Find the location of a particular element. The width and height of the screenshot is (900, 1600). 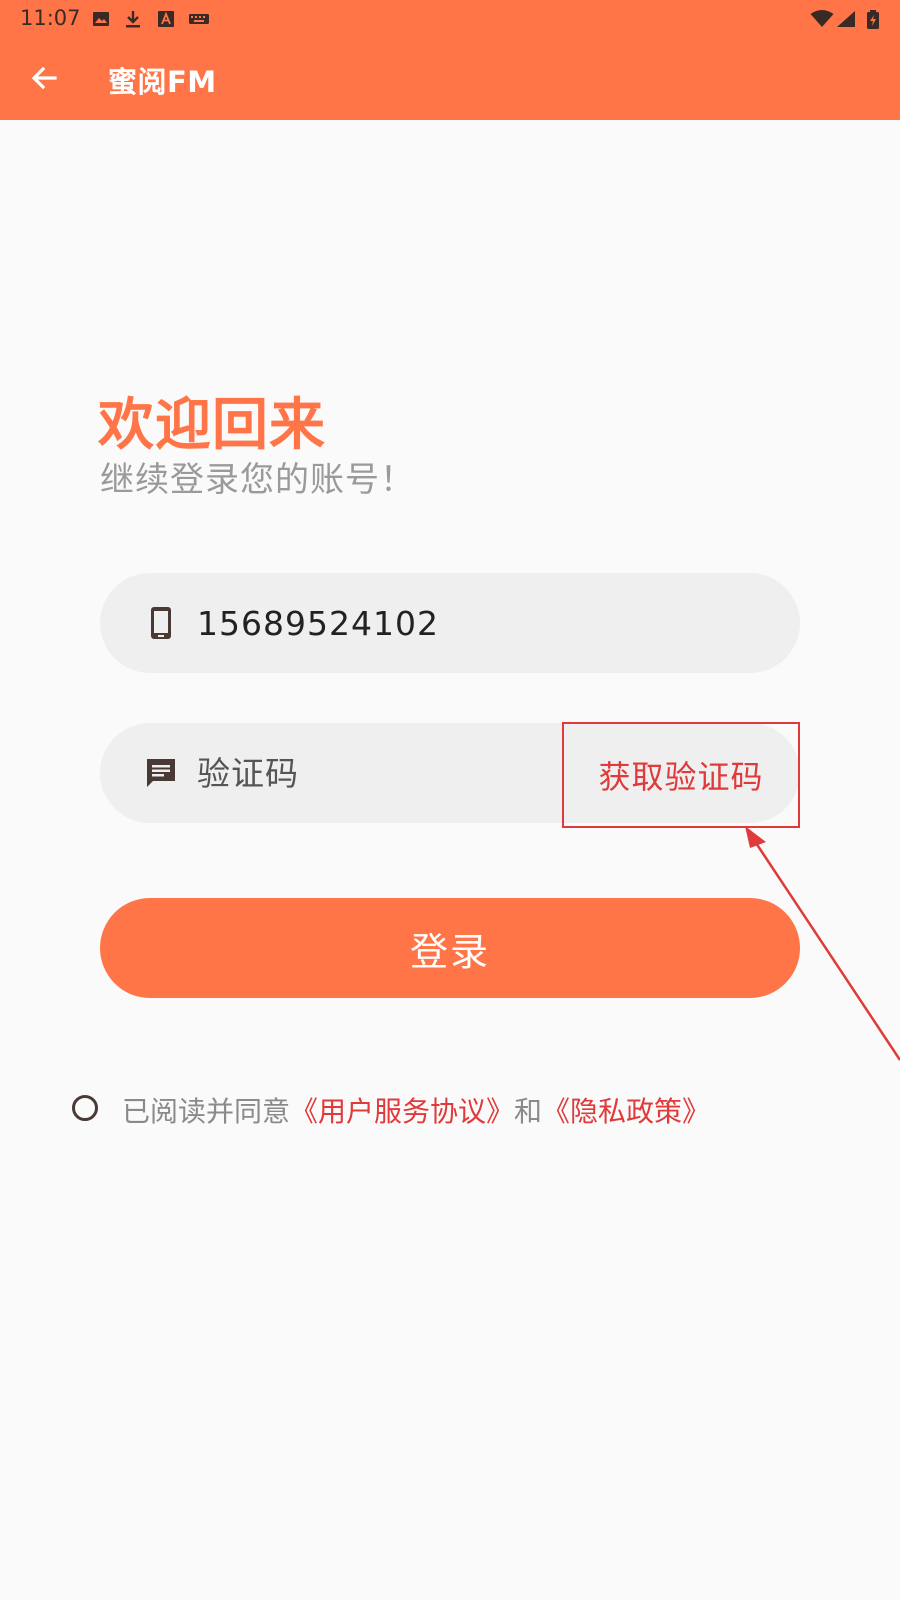

app-bar: 蜜阅FM is located at coordinates (450, 80).